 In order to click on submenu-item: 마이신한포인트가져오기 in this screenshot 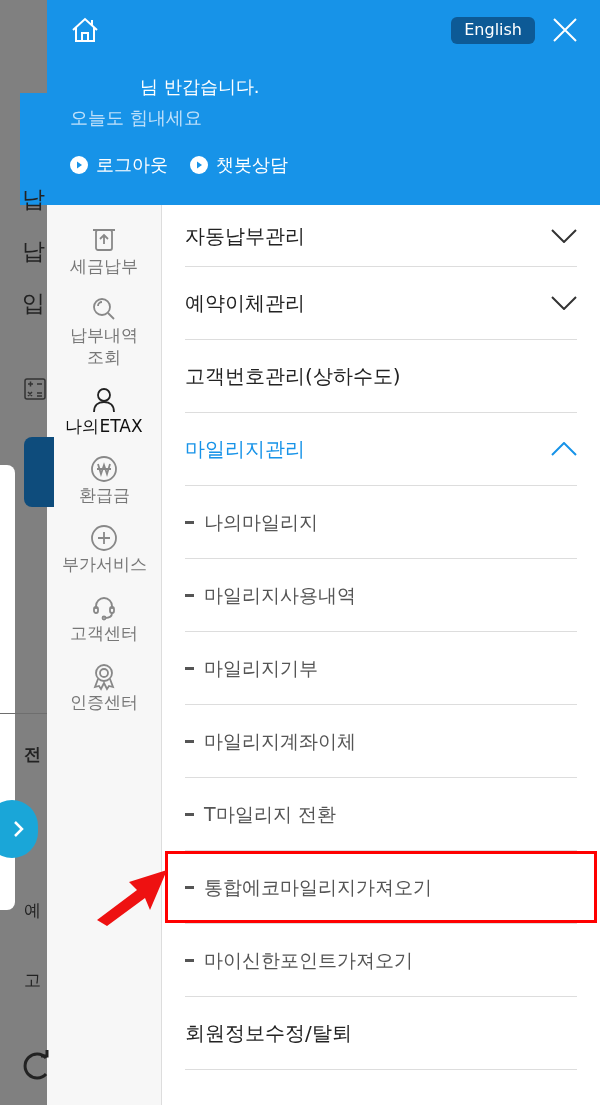, I will do `click(381, 960)`.